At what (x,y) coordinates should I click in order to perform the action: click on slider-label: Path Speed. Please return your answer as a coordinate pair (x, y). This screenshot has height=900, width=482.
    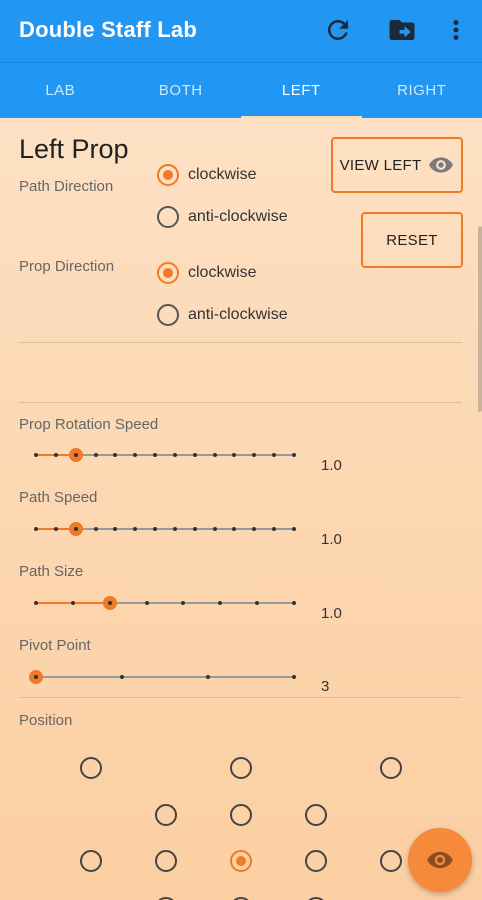
    Looking at the image, I should click on (58, 497).